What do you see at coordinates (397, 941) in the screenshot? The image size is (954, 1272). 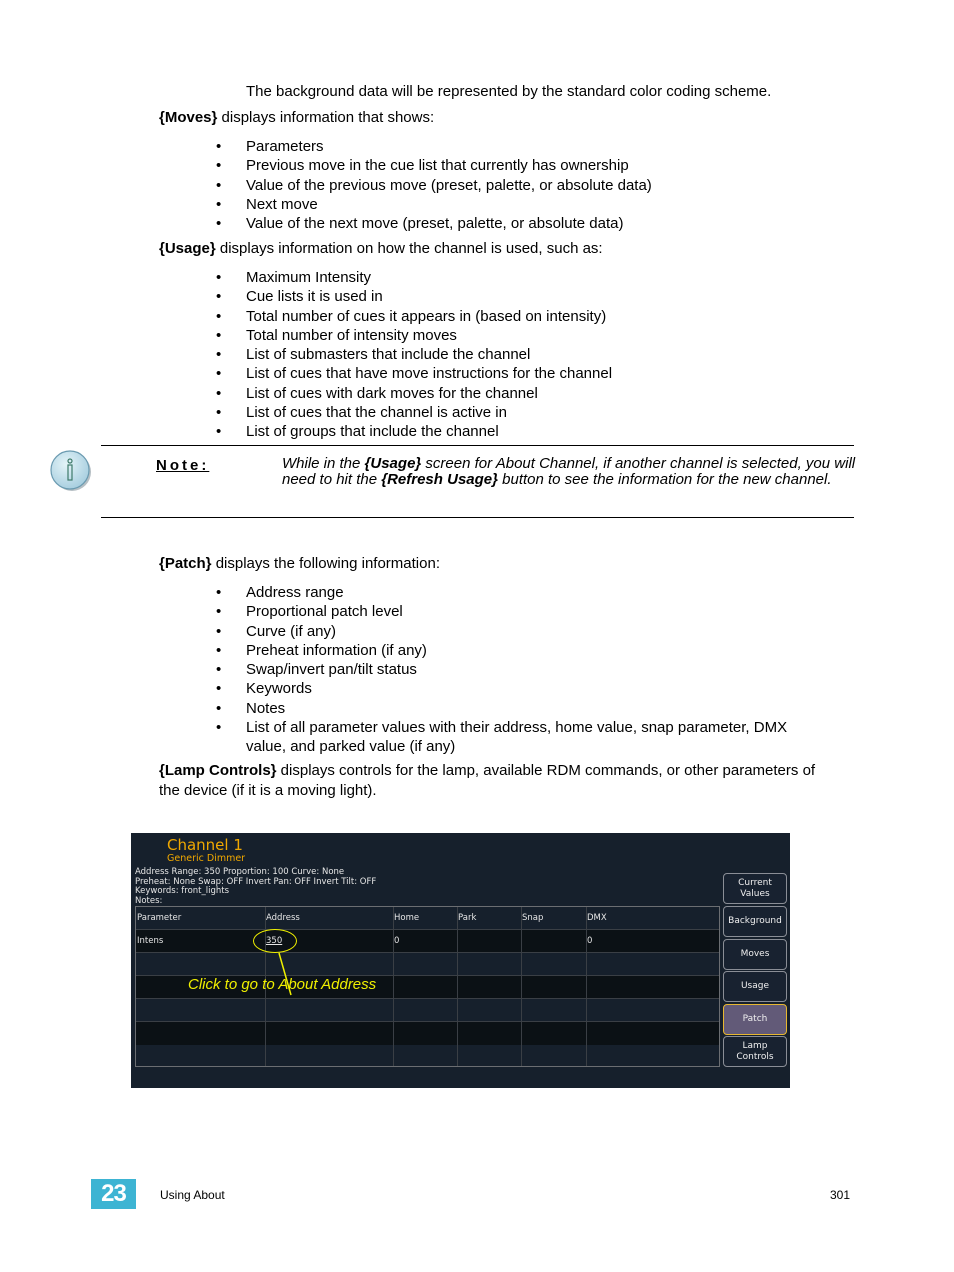 I see `cell-home: 0` at bounding box center [397, 941].